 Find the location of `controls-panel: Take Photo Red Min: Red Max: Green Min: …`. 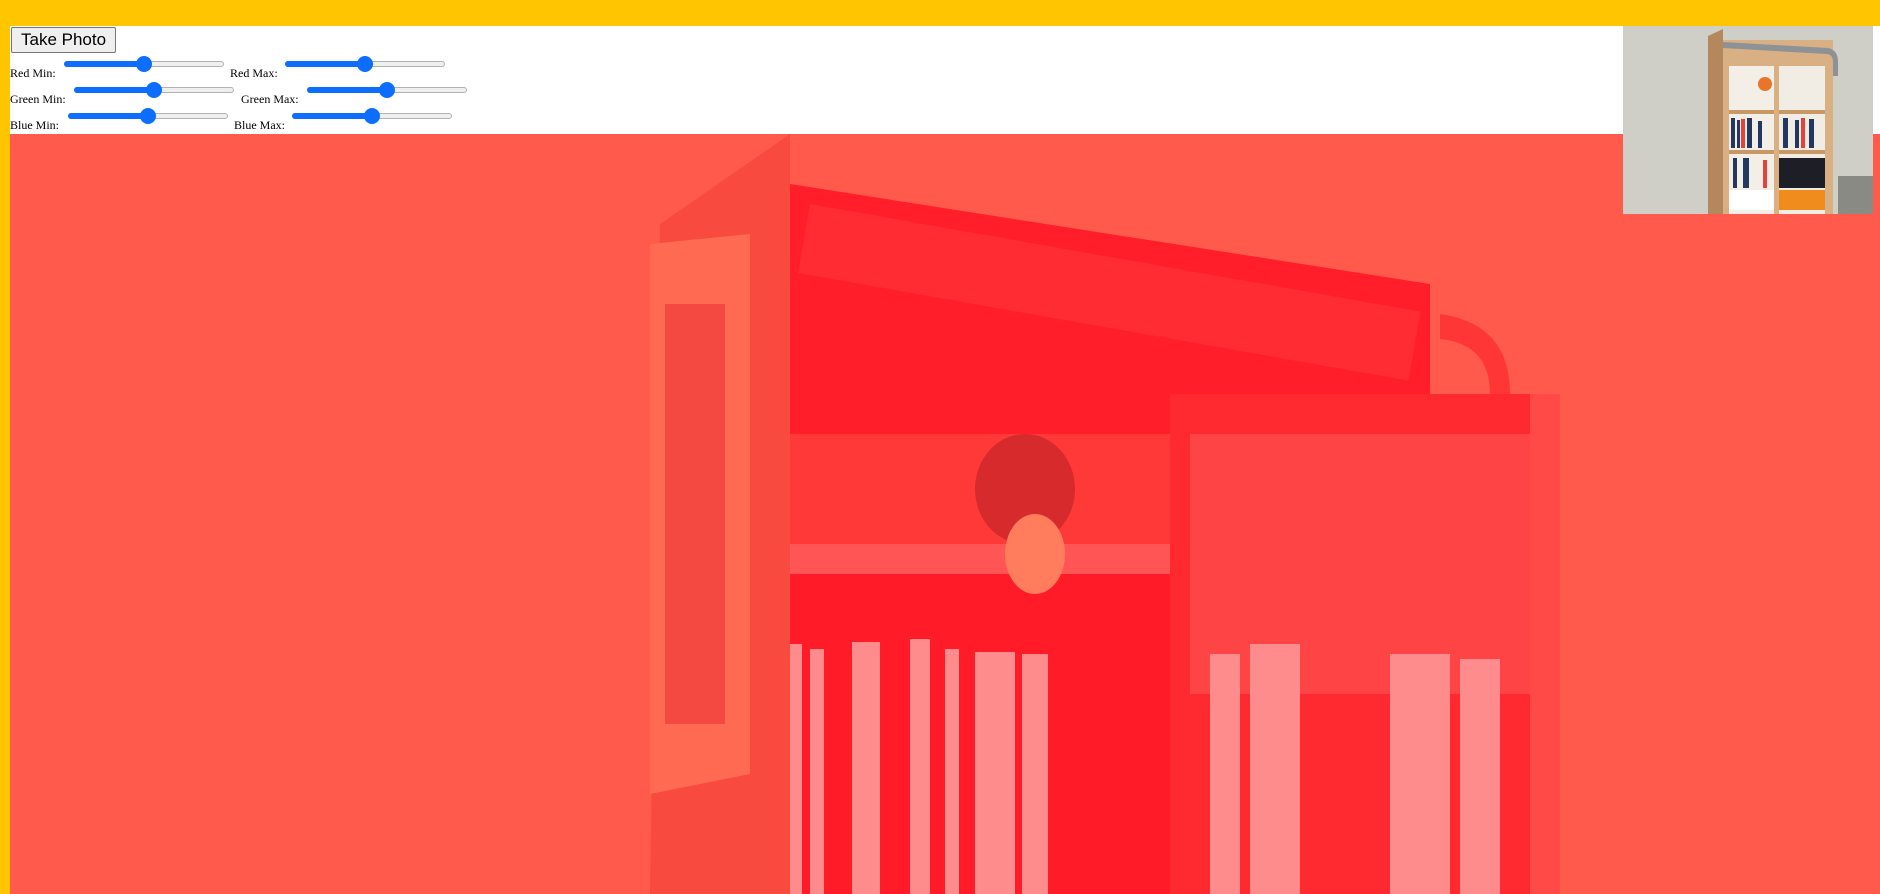

controls-panel: Take Photo Red Min: Red Max: Green Min: … is located at coordinates (310, 80).